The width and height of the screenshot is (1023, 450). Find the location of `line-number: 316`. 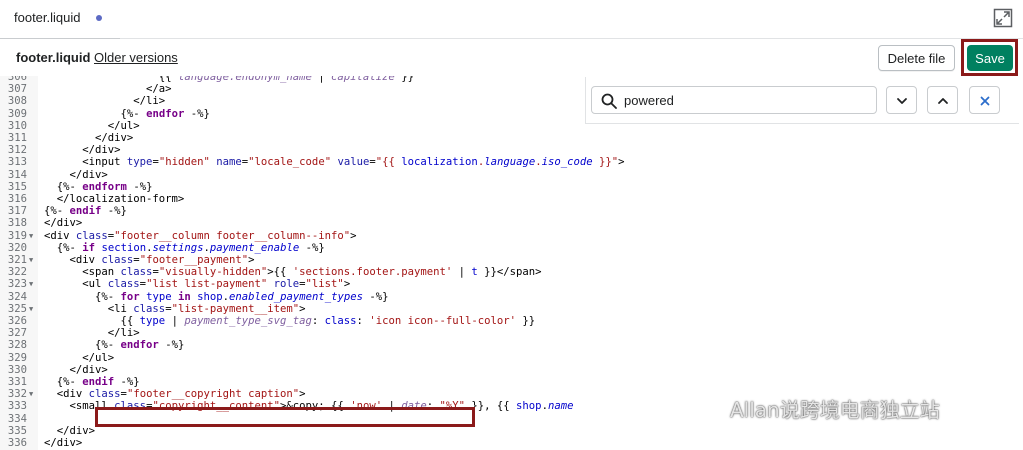

line-number: 316 is located at coordinates (17, 199).